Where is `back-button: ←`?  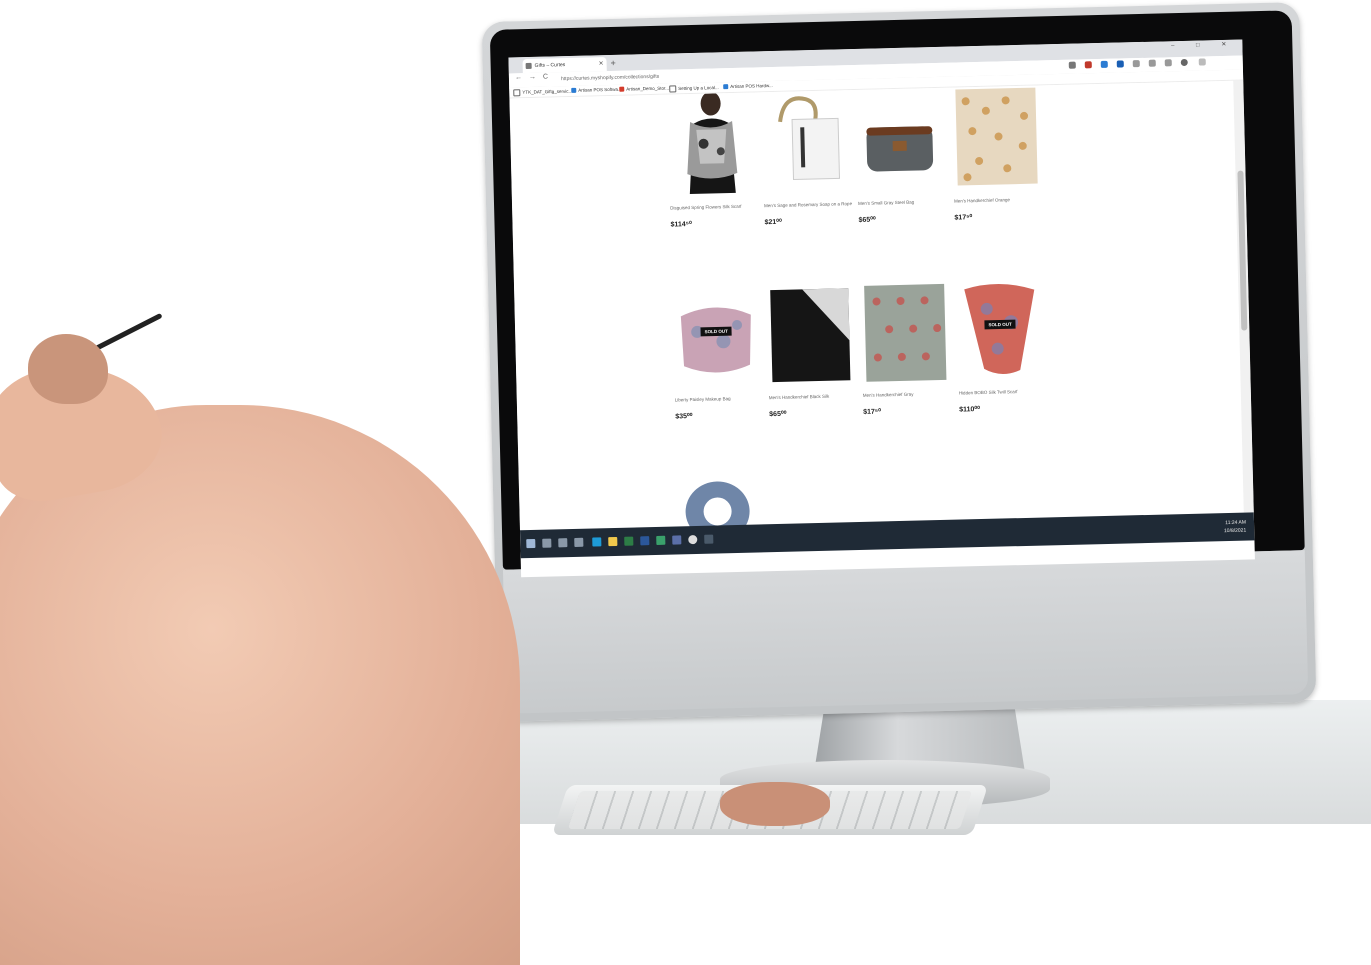 back-button: ← is located at coordinates (518, 77).